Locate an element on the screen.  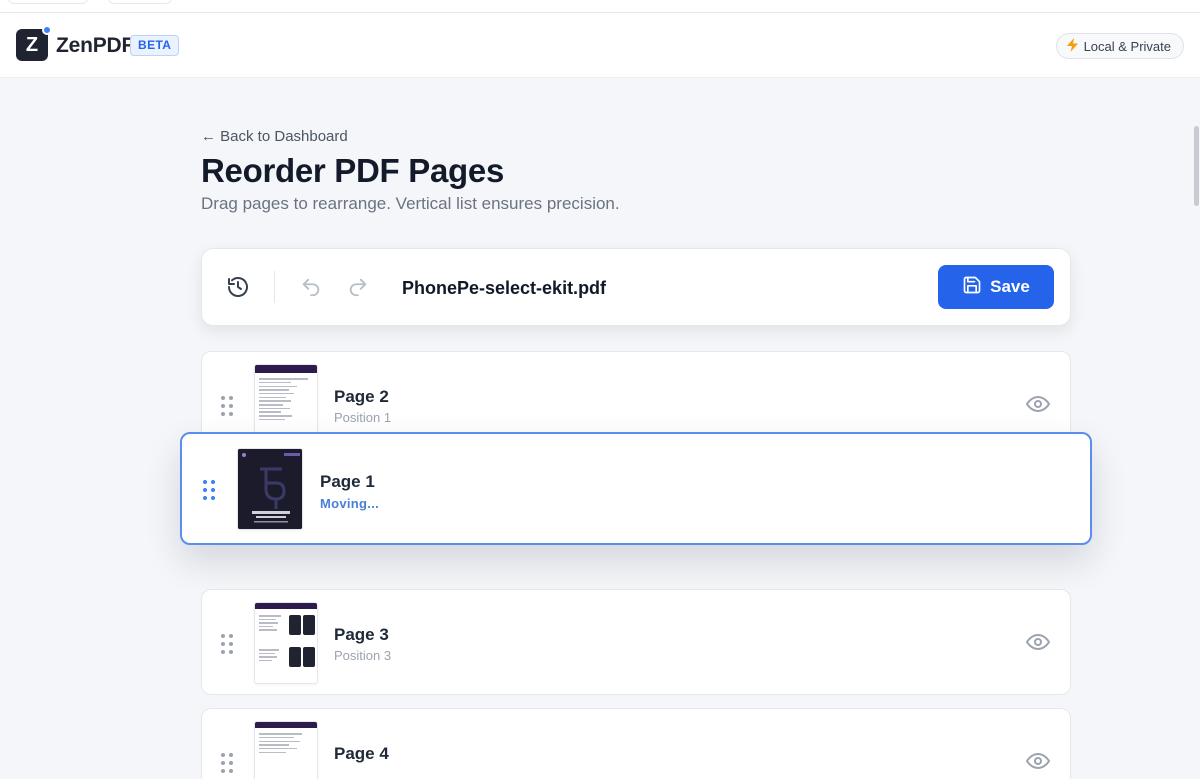
toolbar-divider is located at coordinates (274, 287).